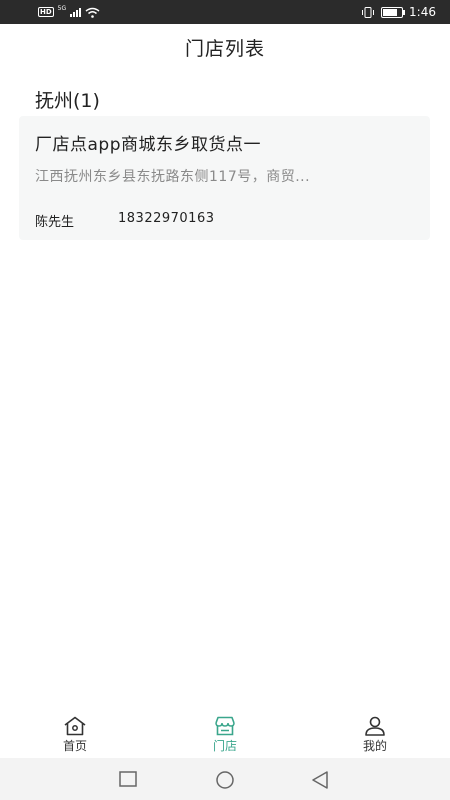 The image size is (450, 800). What do you see at coordinates (69, 12) in the screenshot?
I see `status-left: HD 5G` at bounding box center [69, 12].